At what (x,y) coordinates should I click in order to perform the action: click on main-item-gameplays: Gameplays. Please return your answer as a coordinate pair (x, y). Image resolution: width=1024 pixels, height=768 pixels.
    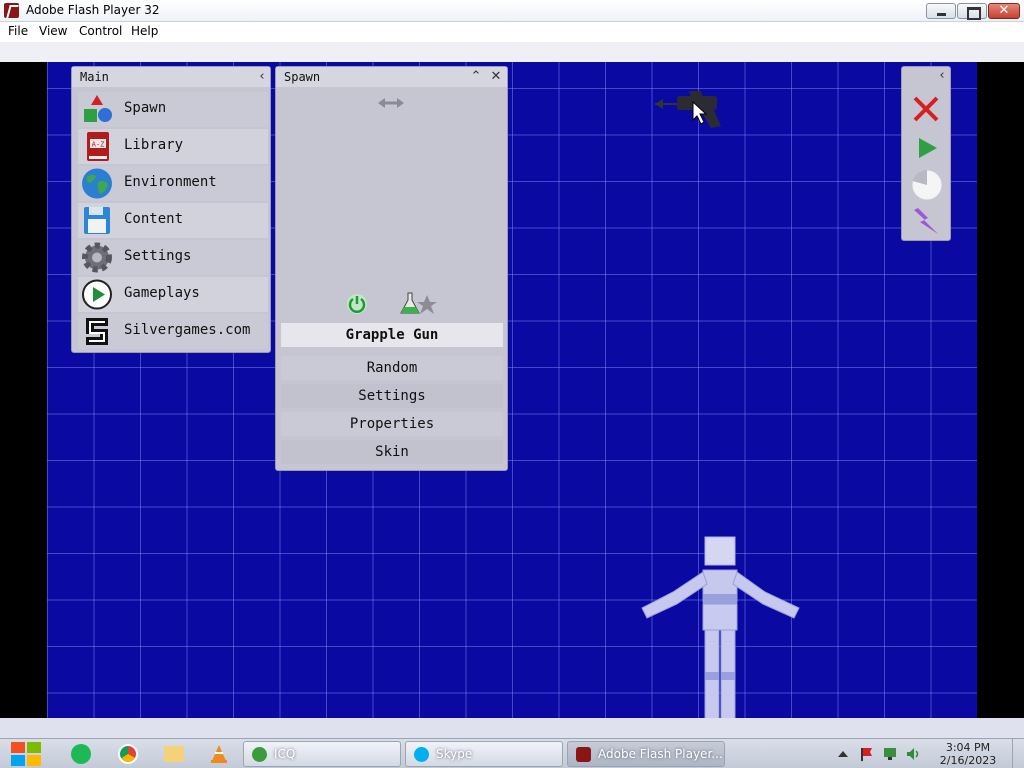
    Looking at the image, I should click on (173, 294).